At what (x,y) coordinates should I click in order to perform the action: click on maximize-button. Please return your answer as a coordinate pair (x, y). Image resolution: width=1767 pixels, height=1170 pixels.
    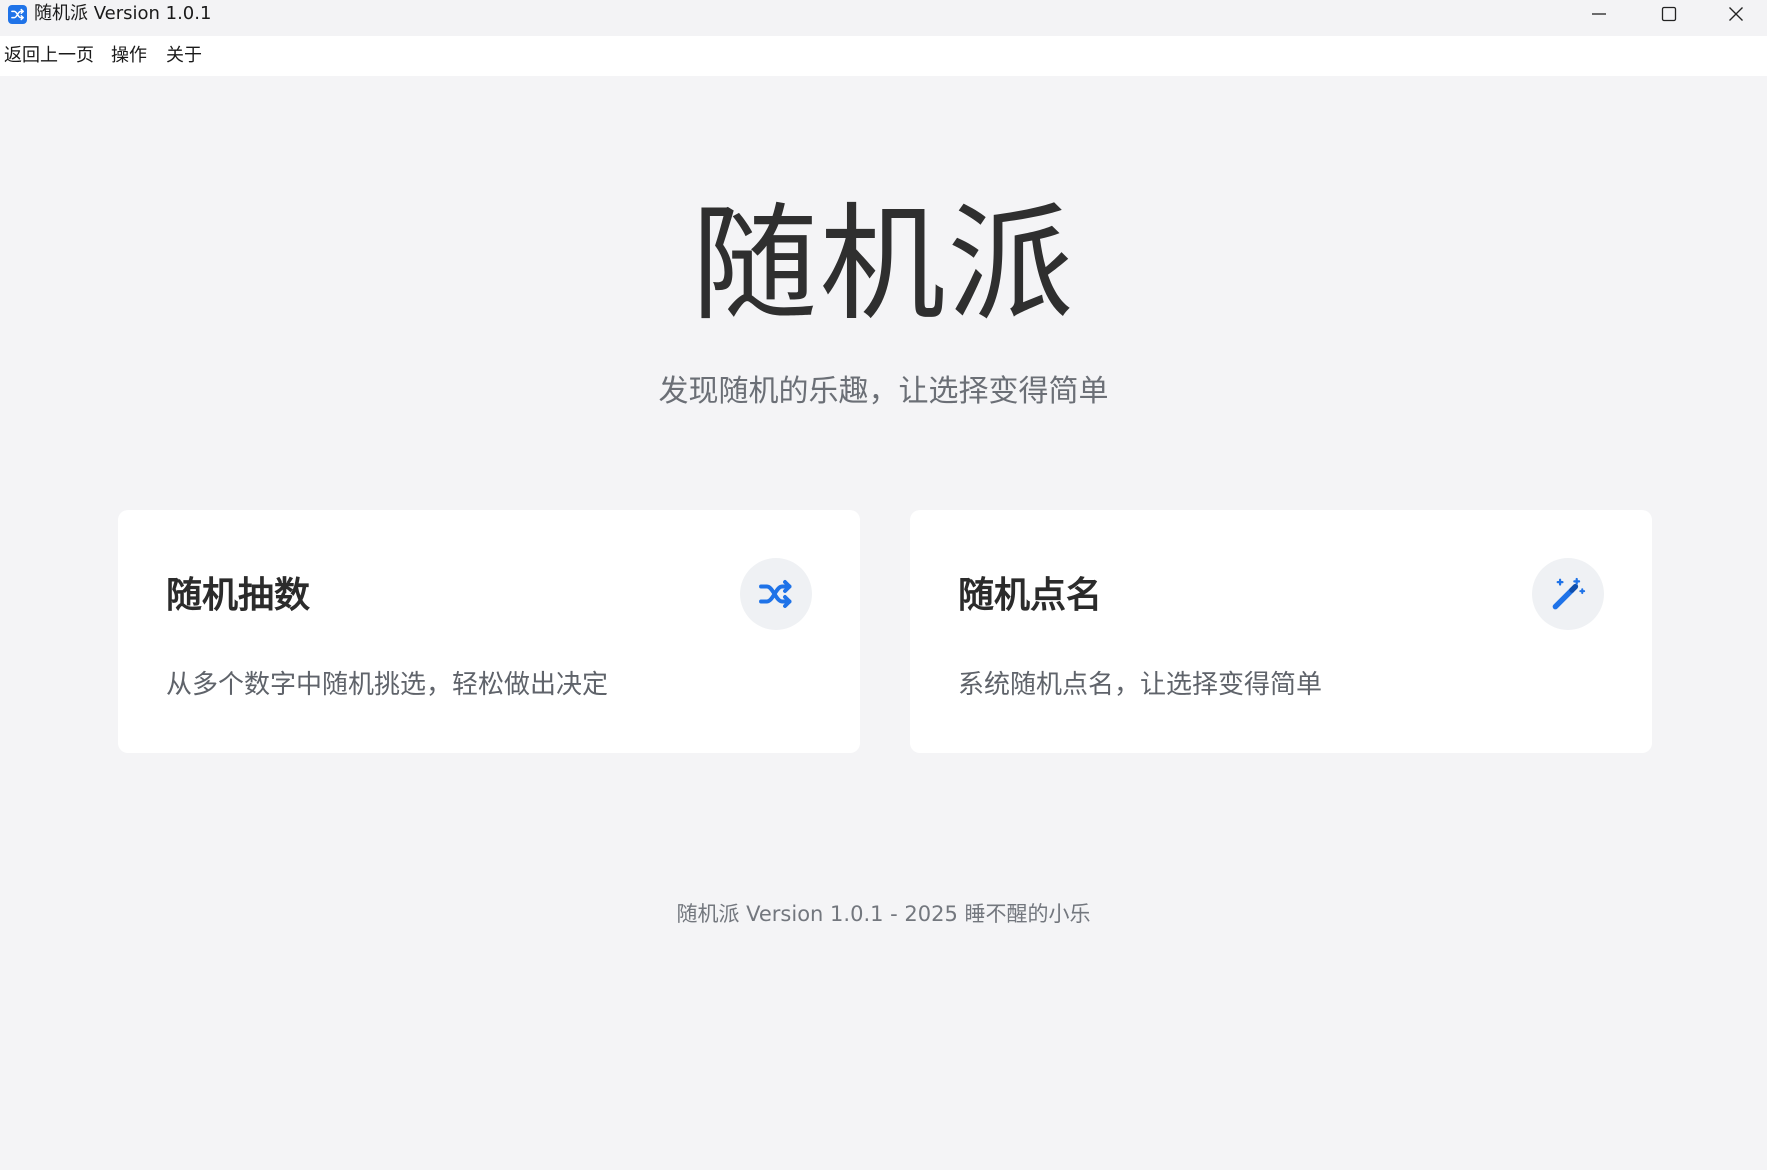
    Looking at the image, I should click on (1669, 14).